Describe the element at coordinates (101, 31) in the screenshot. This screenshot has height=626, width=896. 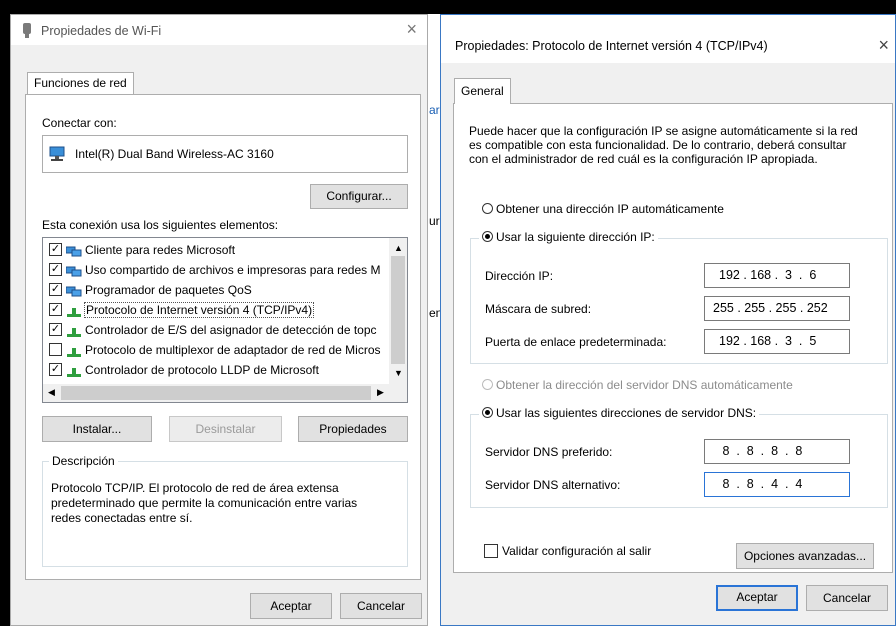
I see `dialog-title: Propiedades de Wi-Fi` at that location.